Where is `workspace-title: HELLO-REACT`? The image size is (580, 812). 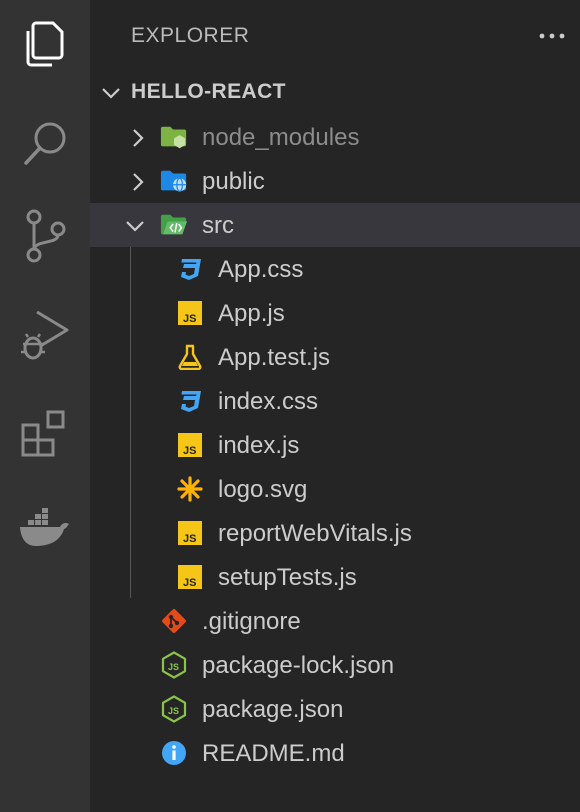 workspace-title: HELLO-REACT is located at coordinates (208, 91).